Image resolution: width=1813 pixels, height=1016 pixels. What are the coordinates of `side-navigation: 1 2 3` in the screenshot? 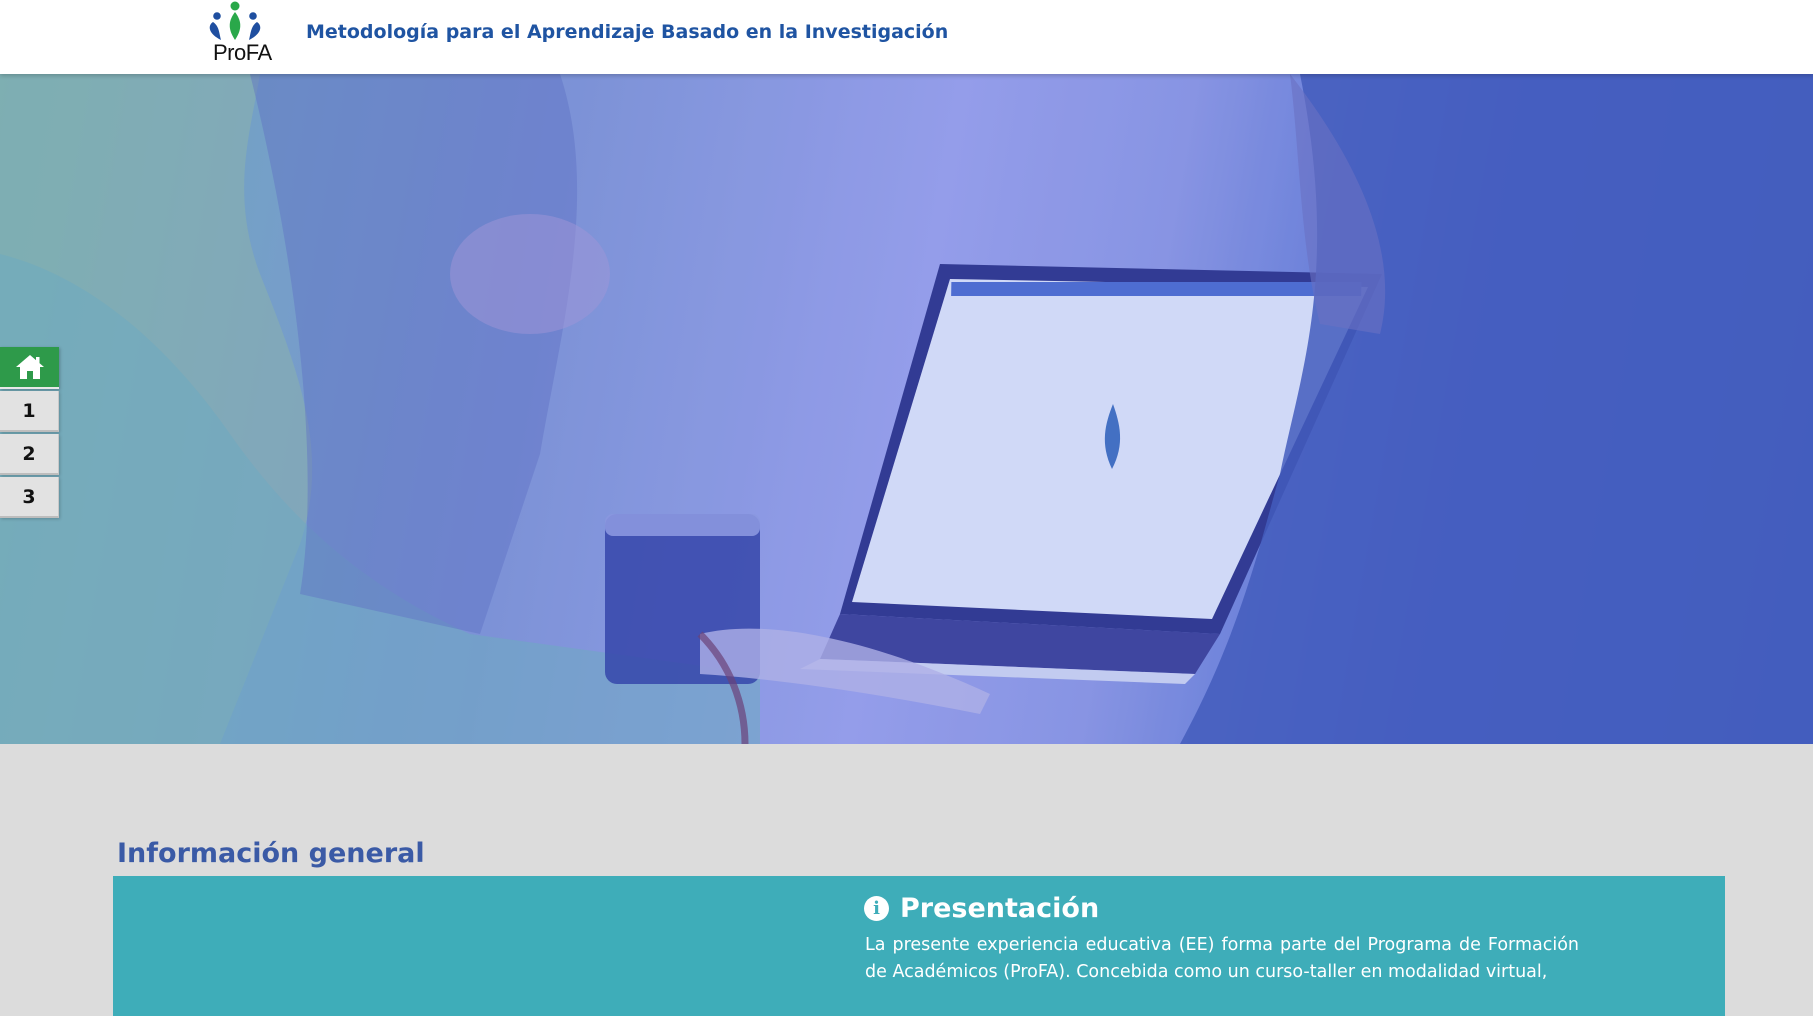 It's located at (29, 432).